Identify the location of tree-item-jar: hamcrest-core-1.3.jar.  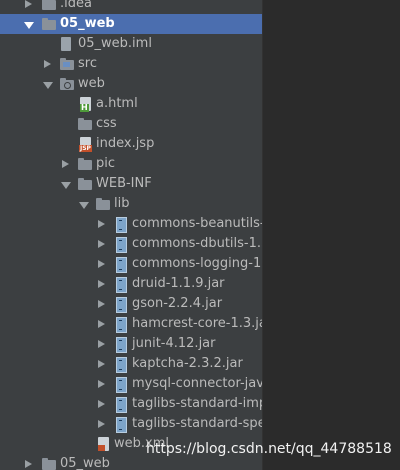
(131, 324).